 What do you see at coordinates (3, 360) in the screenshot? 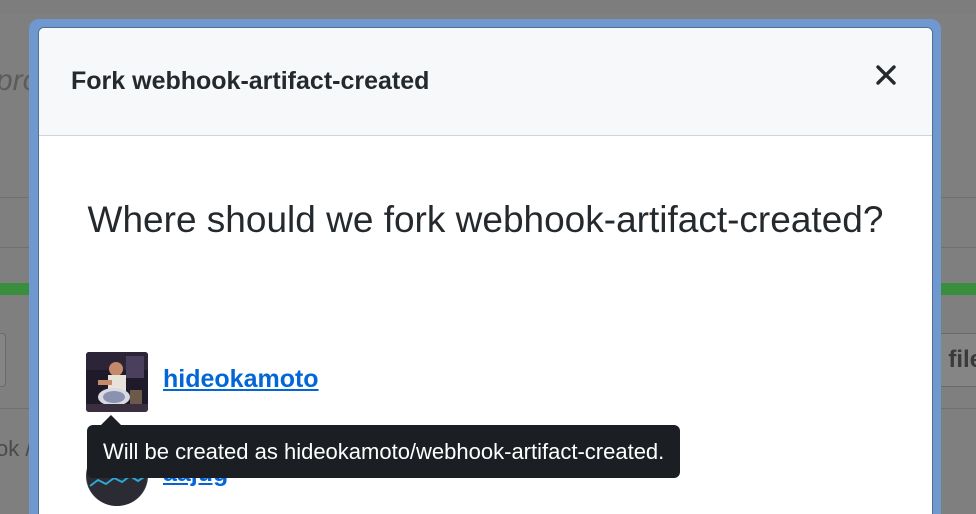
I see `background-button-left` at bounding box center [3, 360].